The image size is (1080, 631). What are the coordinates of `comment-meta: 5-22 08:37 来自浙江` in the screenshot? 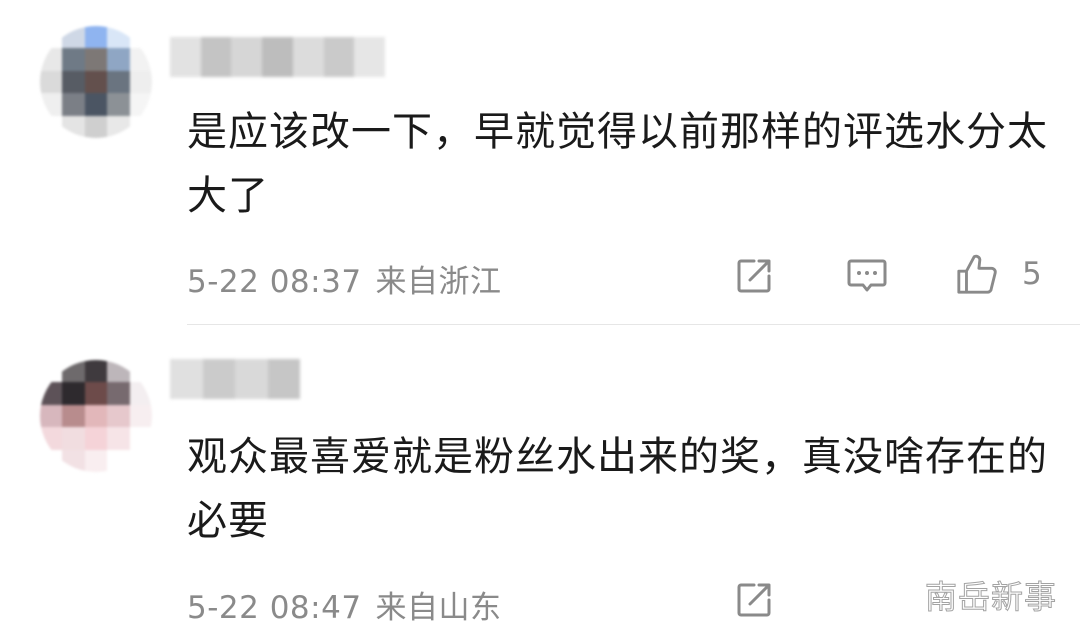 It's located at (344, 278).